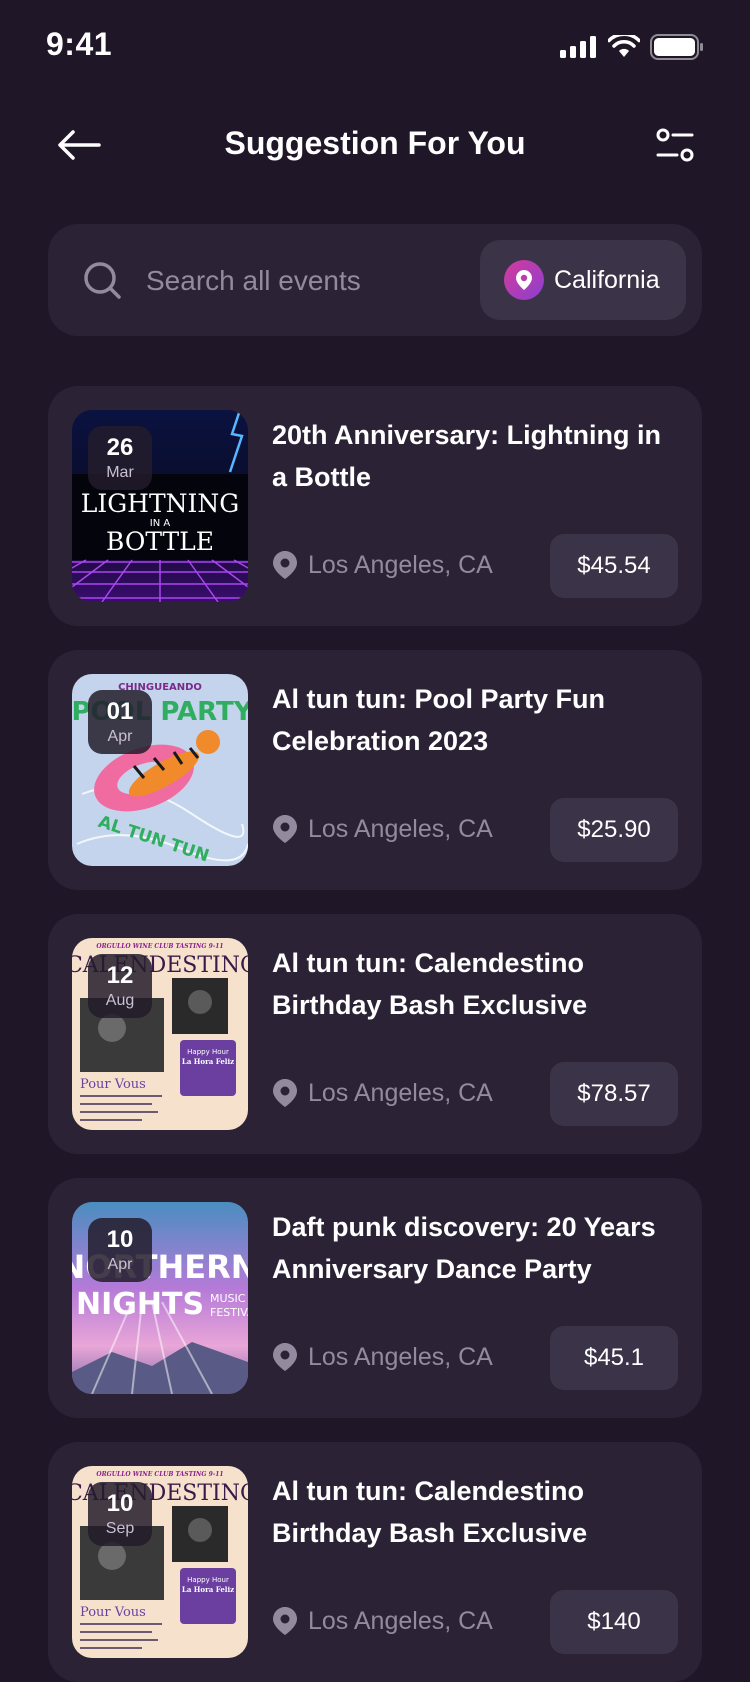 The image size is (750, 1682). I want to click on header: Suggestion For You, so click(375, 145).